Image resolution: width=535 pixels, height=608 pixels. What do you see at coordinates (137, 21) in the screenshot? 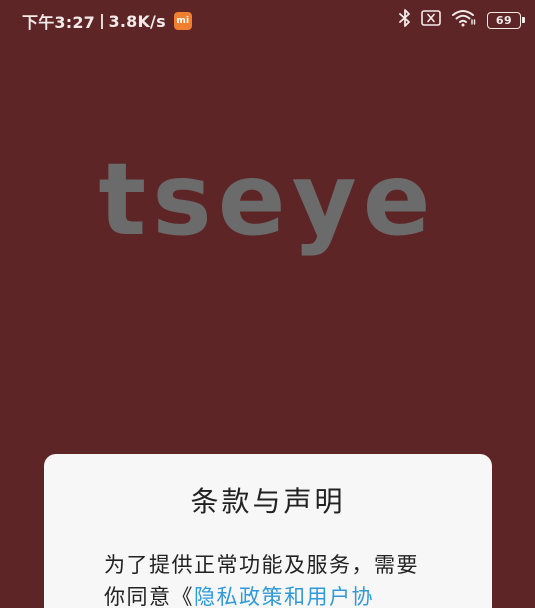
I see `network-speed: 3.8K/s` at bounding box center [137, 21].